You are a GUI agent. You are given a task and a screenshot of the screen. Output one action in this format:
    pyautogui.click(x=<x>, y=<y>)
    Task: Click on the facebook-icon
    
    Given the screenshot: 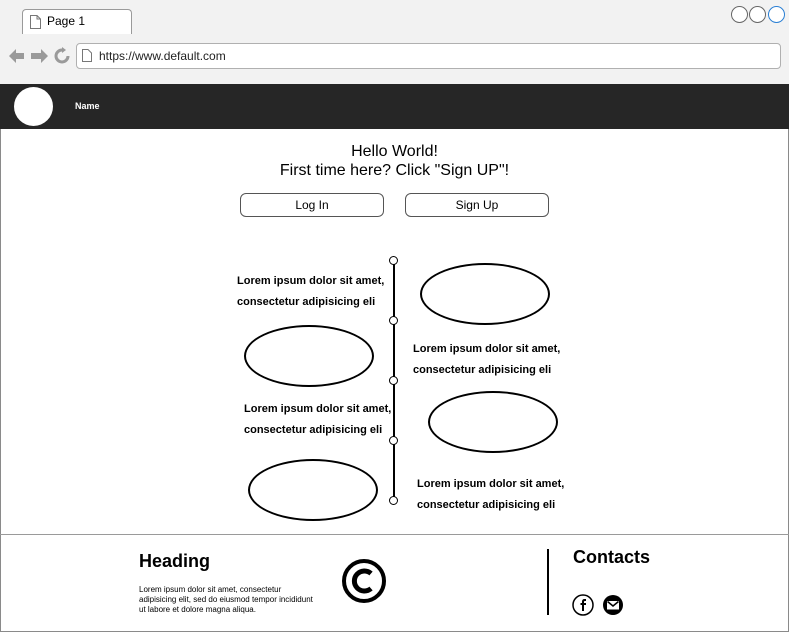 What is the action you would take?
    pyautogui.click(x=583, y=605)
    